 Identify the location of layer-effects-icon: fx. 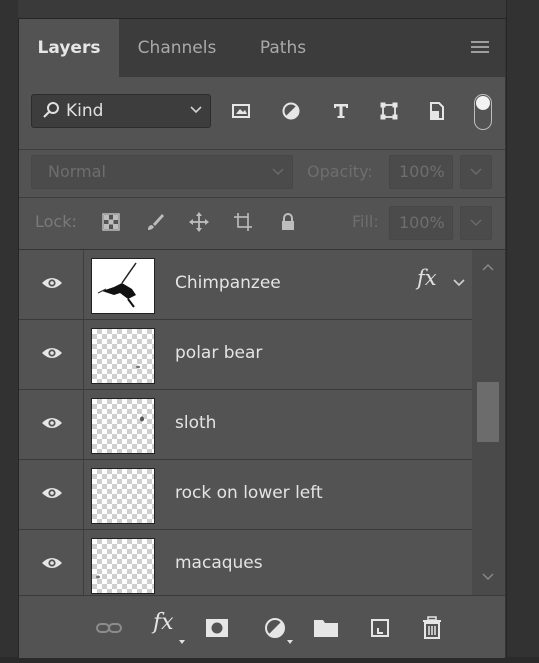
(427, 278).